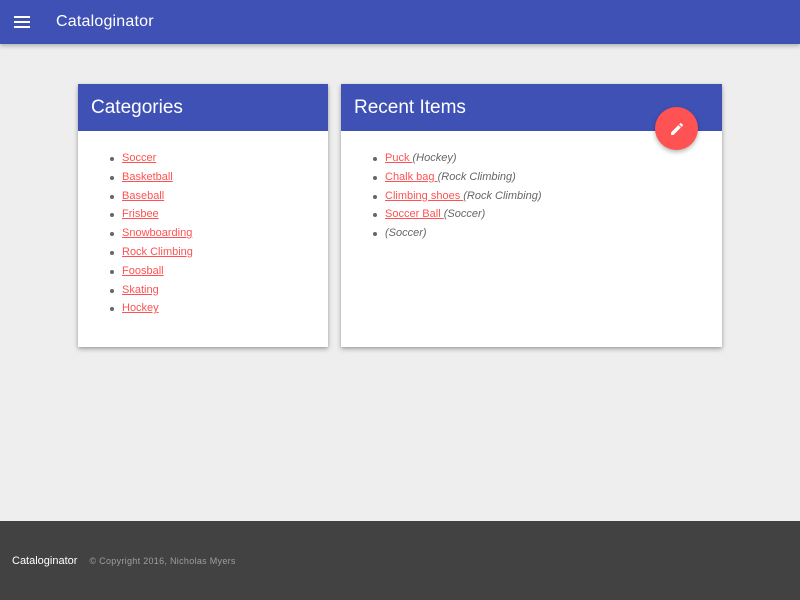  Describe the element at coordinates (218, 252) in the screenshot. I see `category-item: Rock Climbing` at that location.